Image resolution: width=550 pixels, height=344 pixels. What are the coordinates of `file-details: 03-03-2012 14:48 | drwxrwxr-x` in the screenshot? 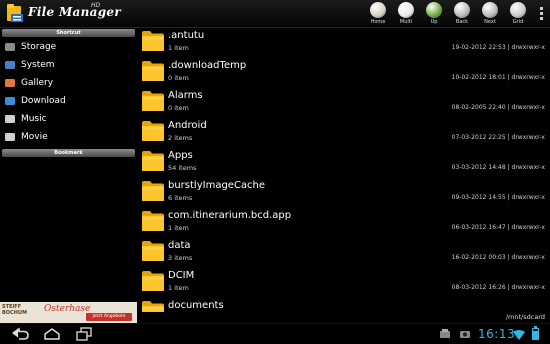 It's located at (498, 167).